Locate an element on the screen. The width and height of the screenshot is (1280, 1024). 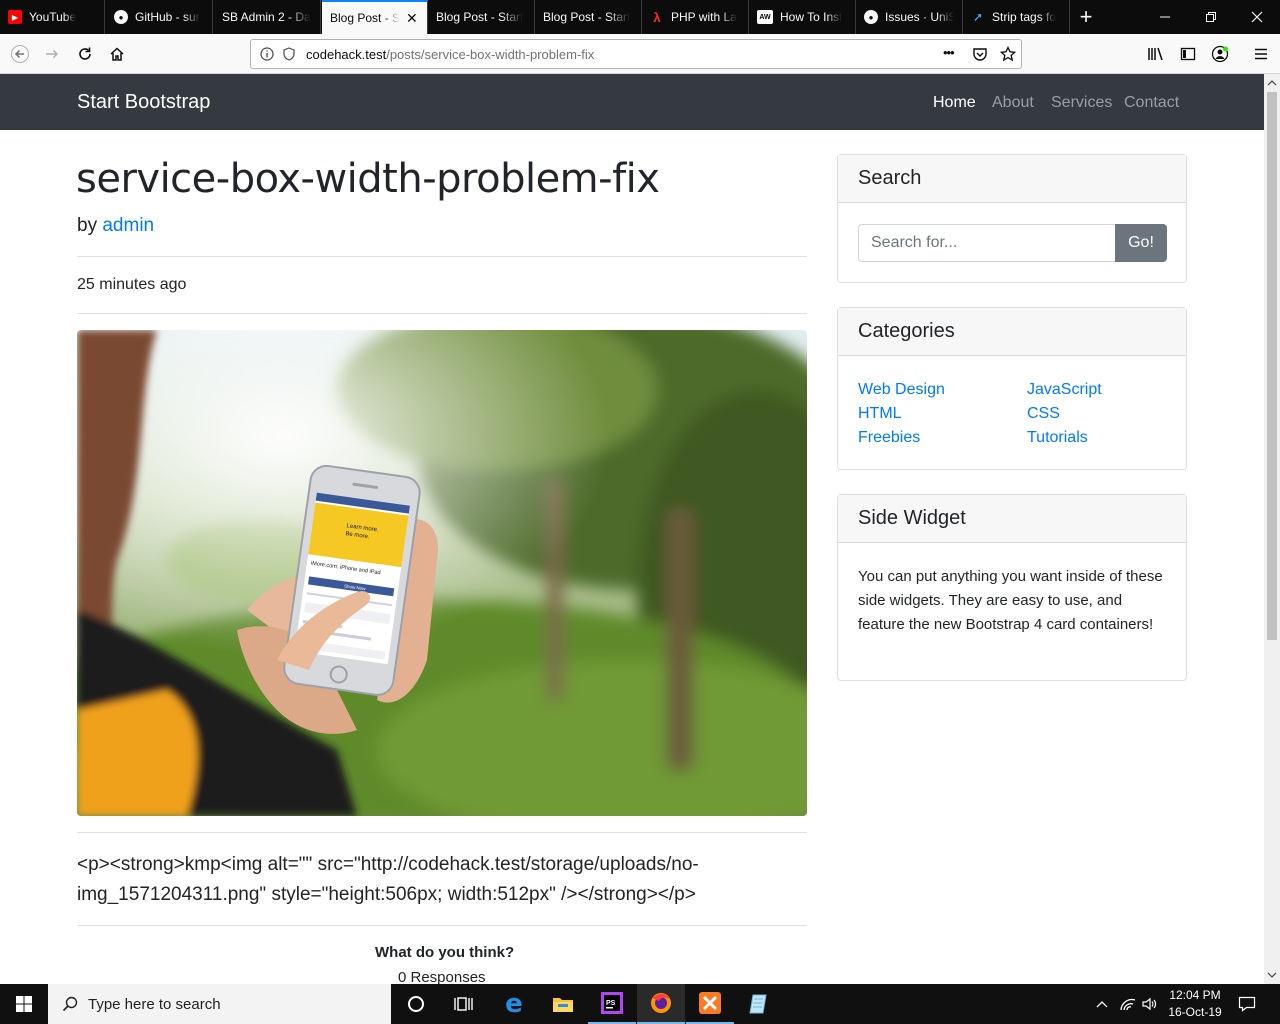
page-scrollbar is located at coordinates (1272, 529).